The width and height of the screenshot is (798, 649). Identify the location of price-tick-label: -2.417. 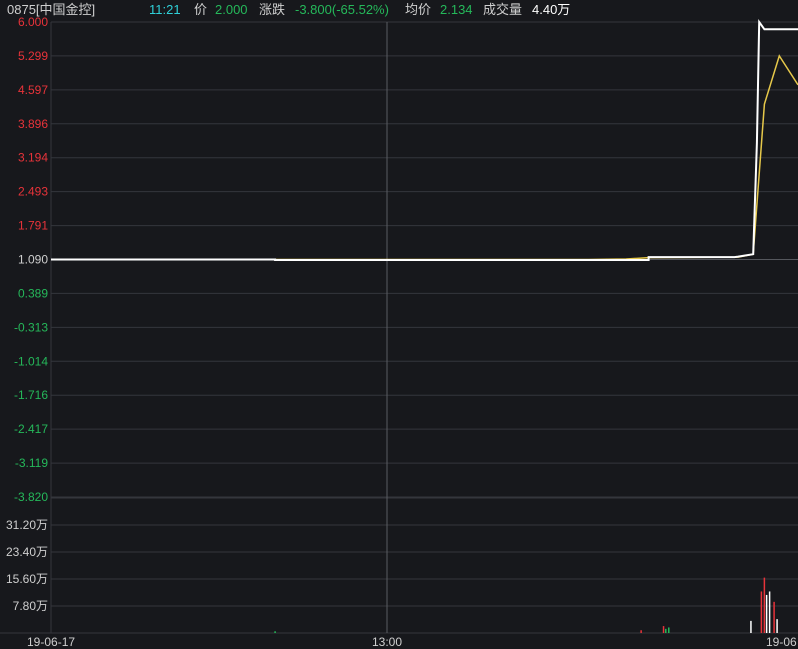
(31, 429).